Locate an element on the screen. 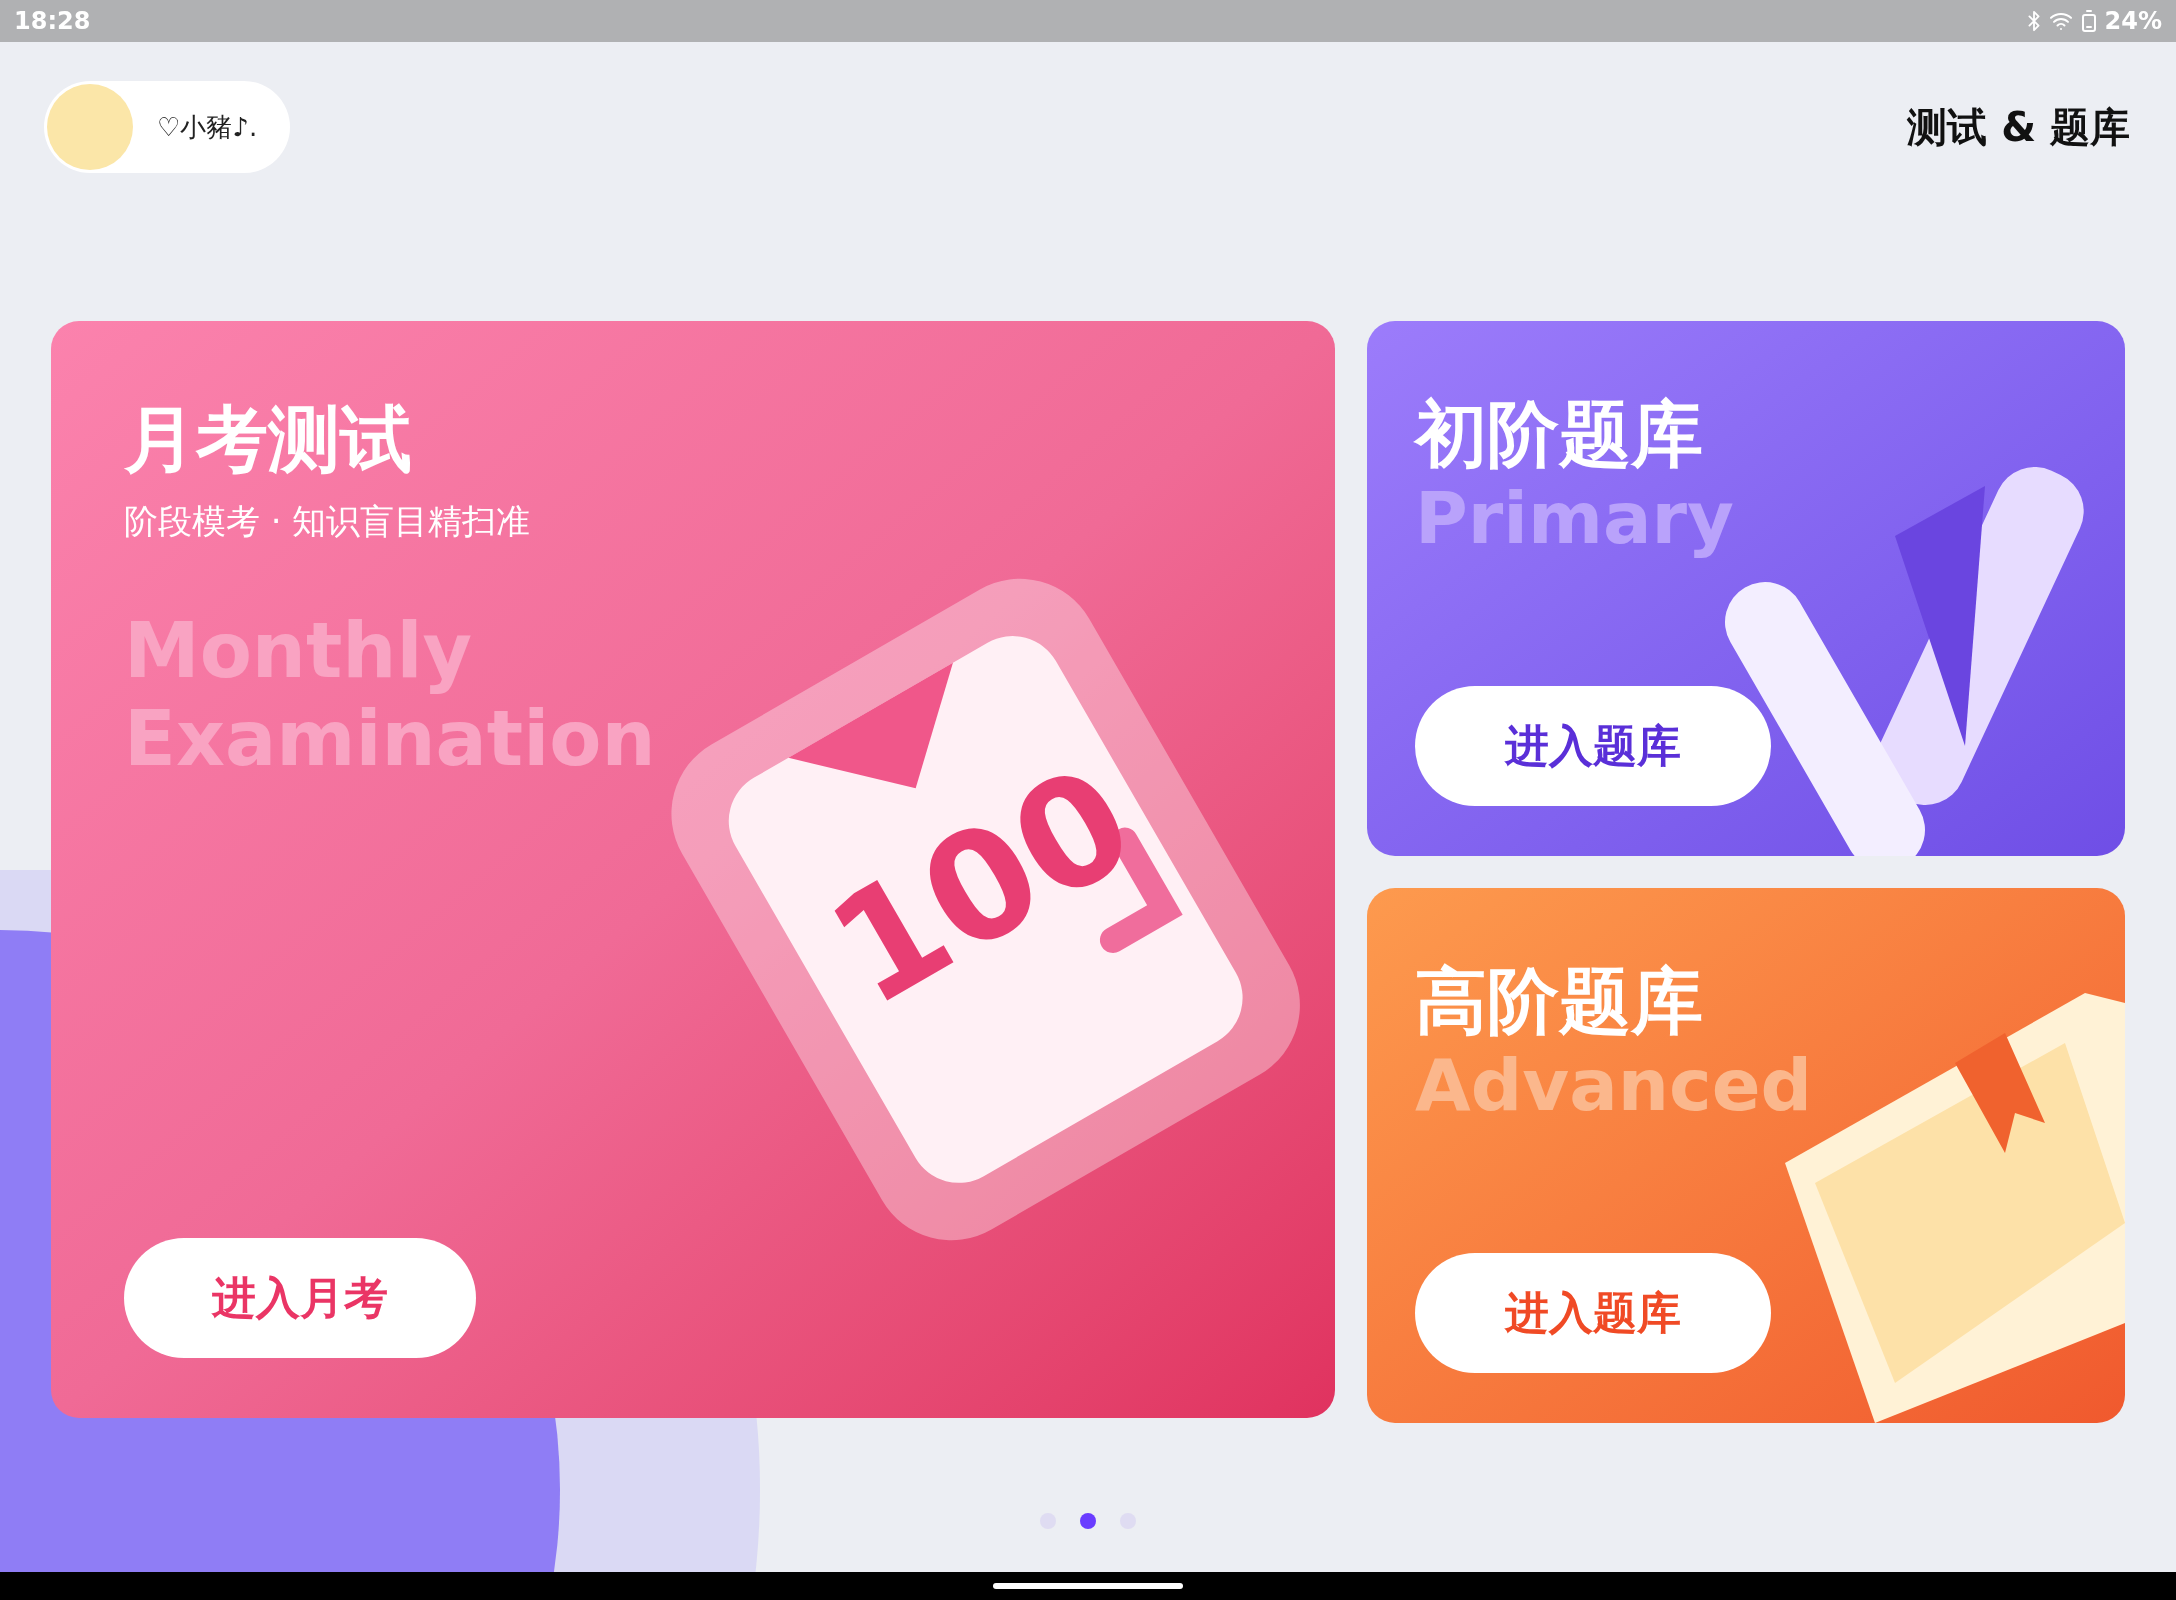  score-text: 100 is located at coordinates (981, 886).